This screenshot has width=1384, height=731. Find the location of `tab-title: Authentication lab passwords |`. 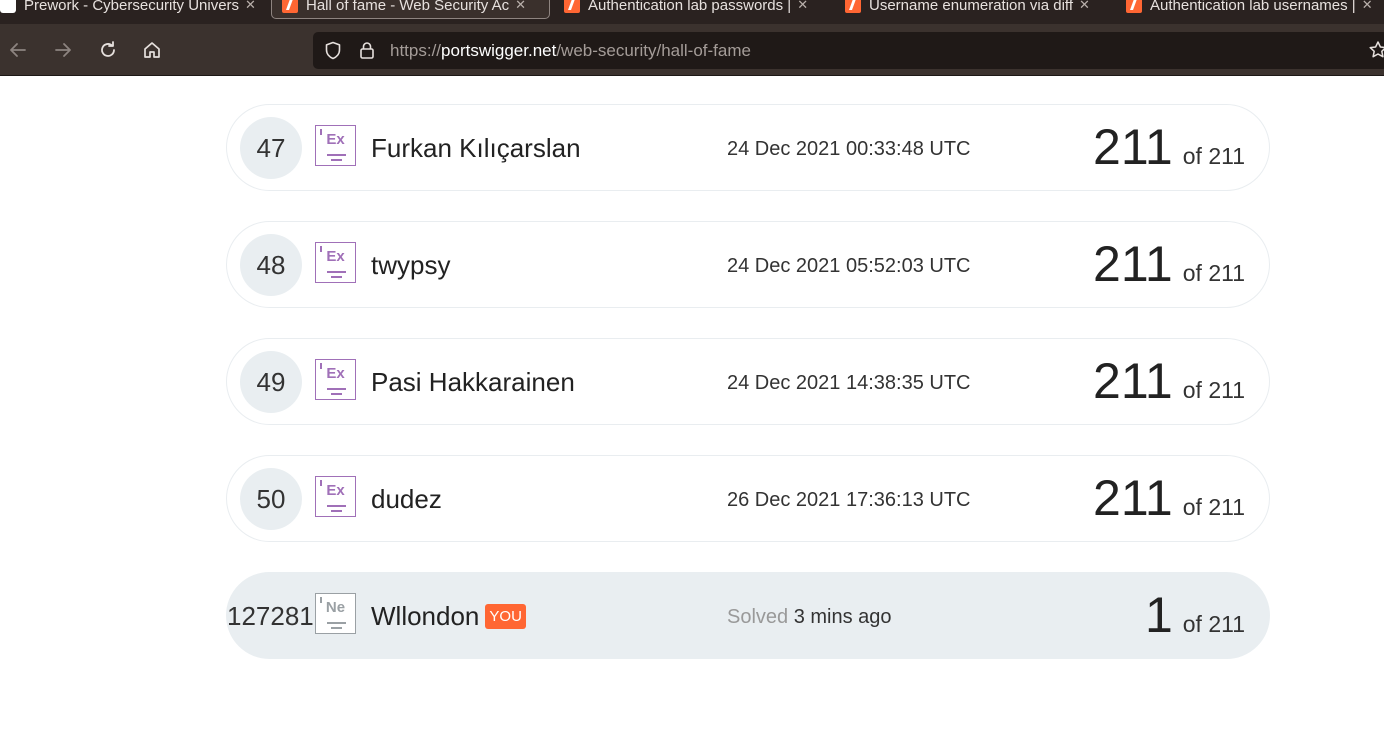

tab-title: Authentication lab passwords | is located at coordinates (690, 7).